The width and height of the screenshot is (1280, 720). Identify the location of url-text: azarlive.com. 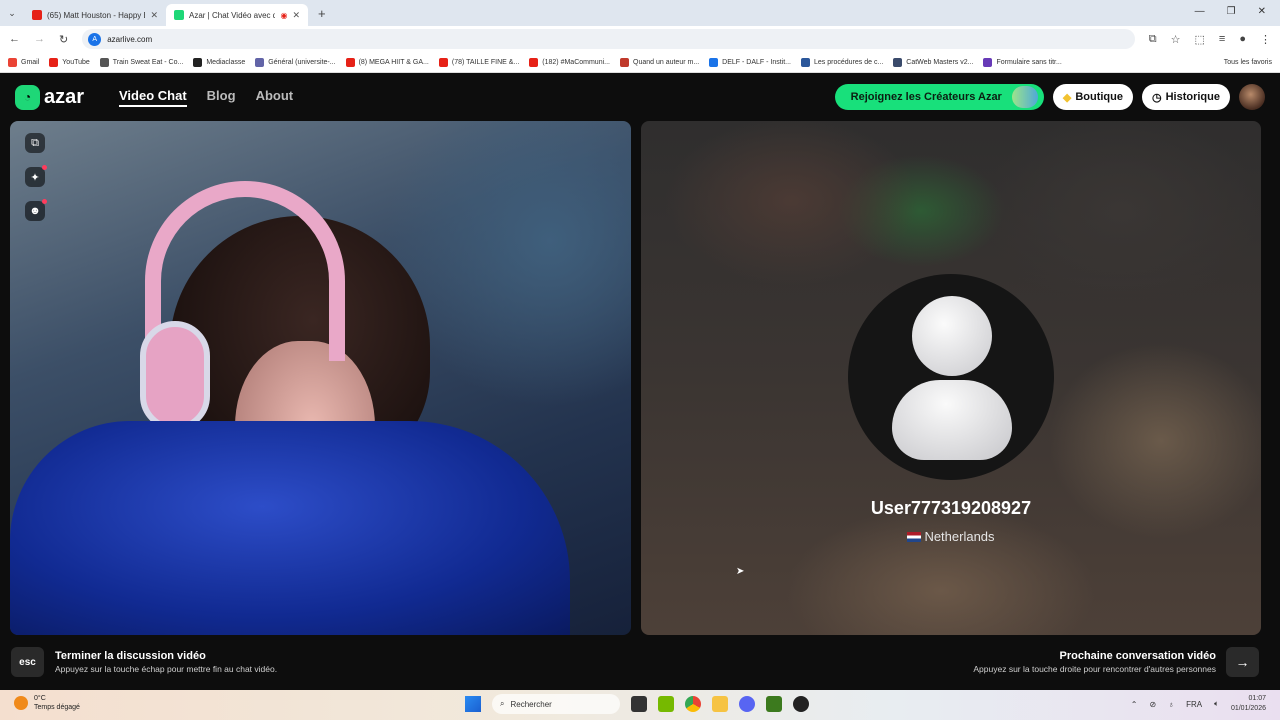
(130, 39).